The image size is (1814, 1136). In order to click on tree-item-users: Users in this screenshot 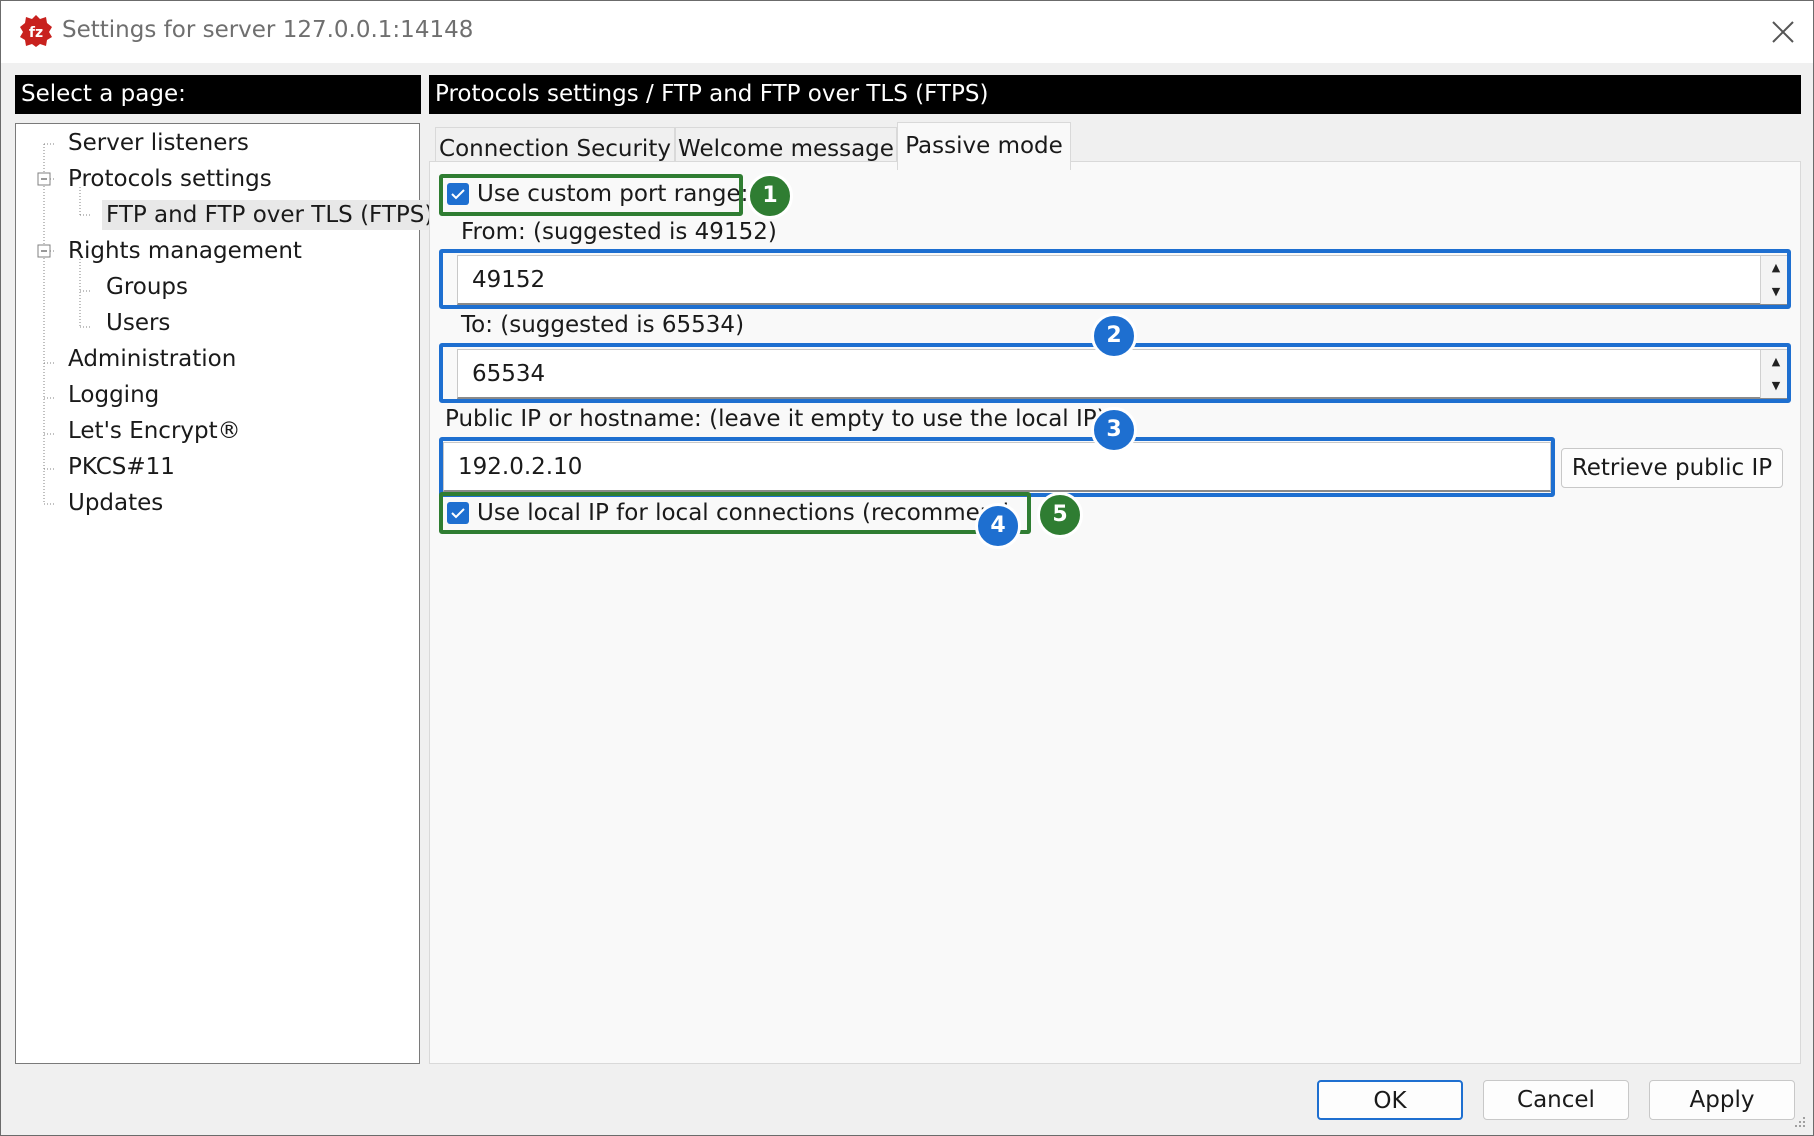, I will do `click(138, 323)`.